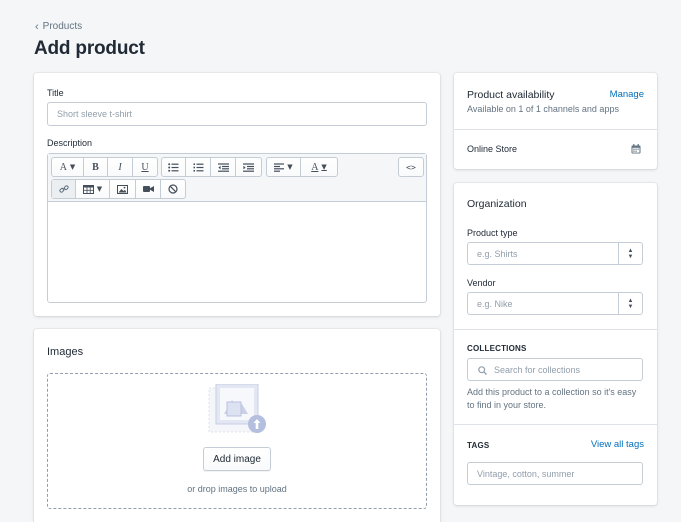  I want to click on title-input-placeholder: Short sleeve t-shirt, so click(95, 114).